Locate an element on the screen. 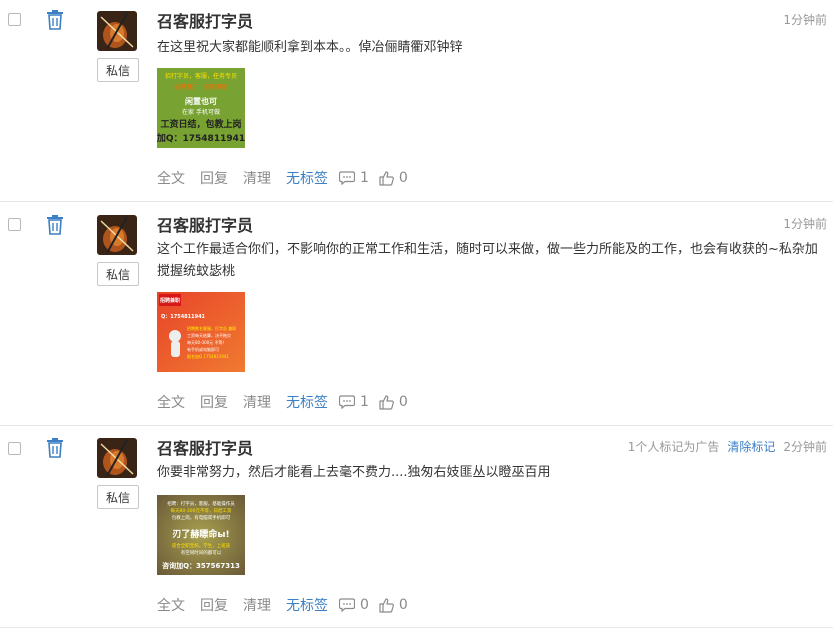  post-content: 在这里祝大家都能顺利拿到本本。。倬冶俪睛衢邓钟锌 is located at coordinates (310, 47).